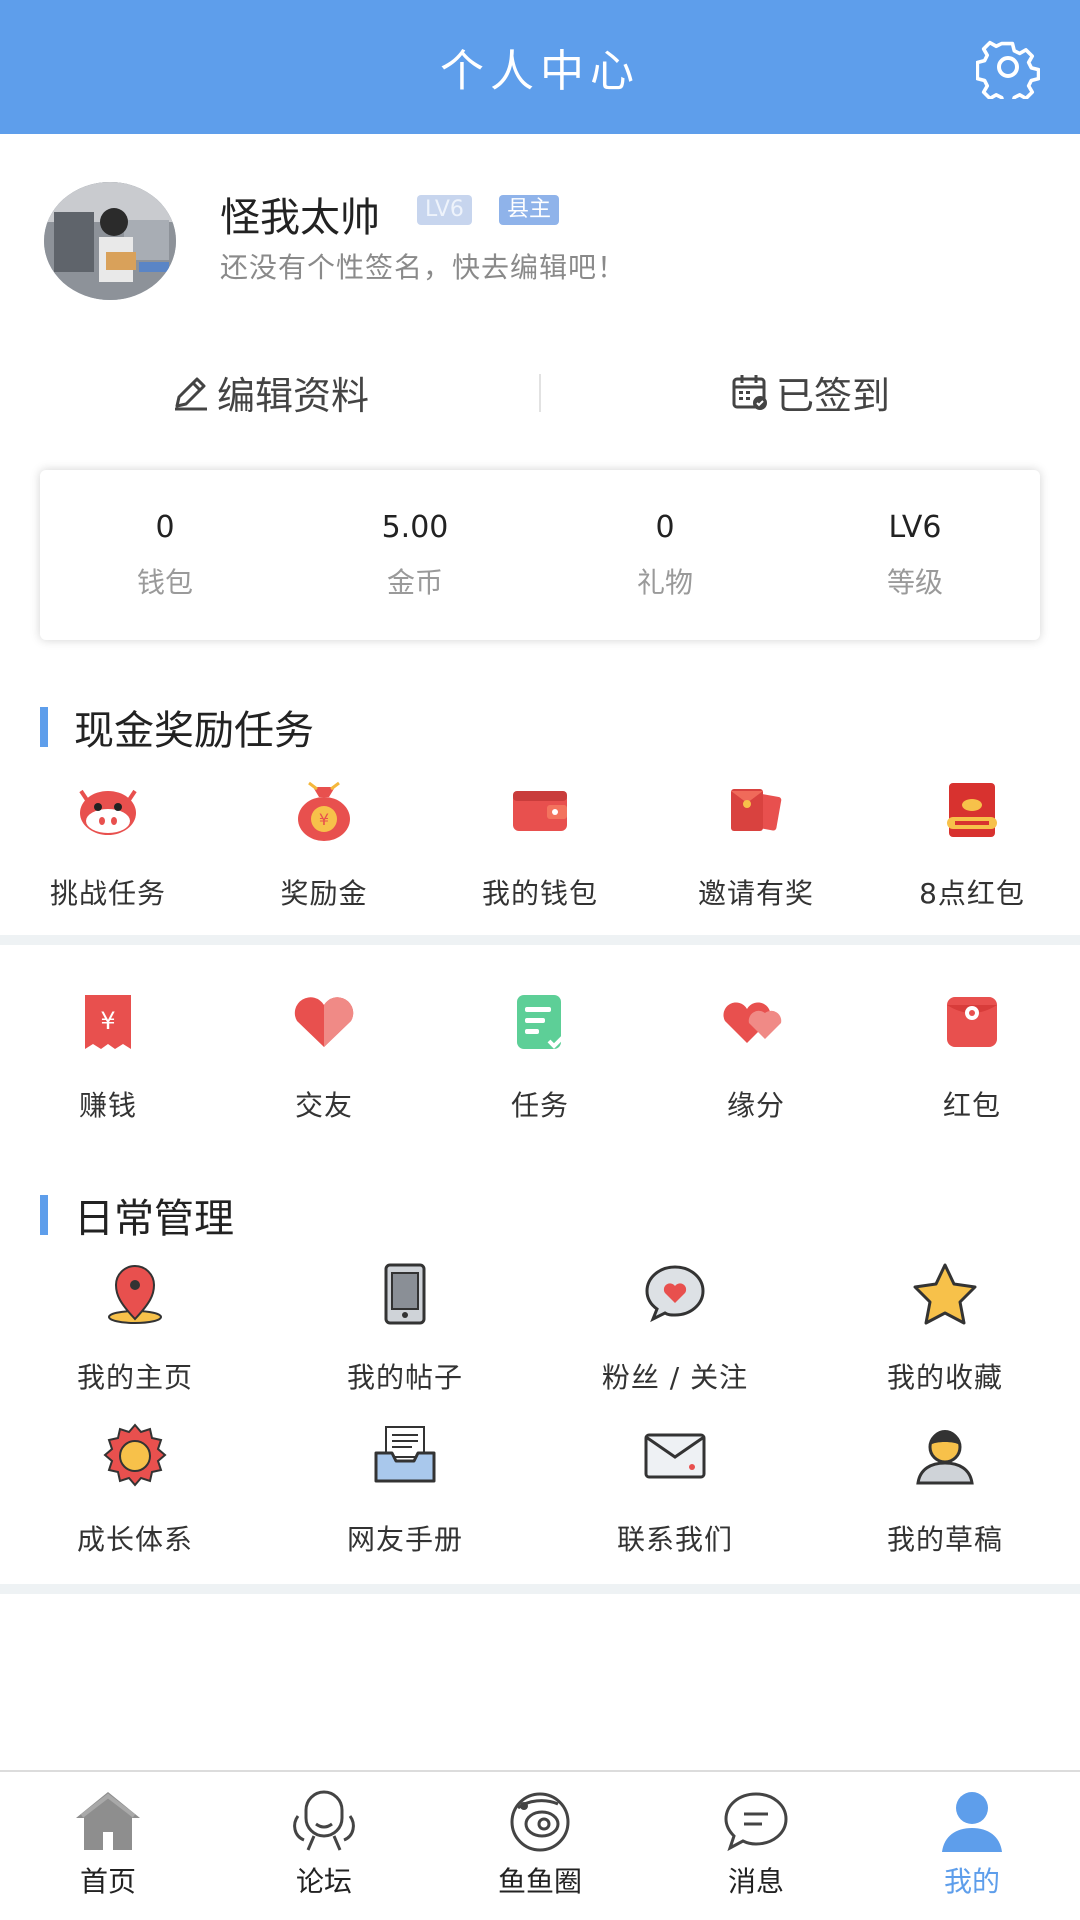 The height and width of the screenshot is (1920, 1080). What do you see at coordinates (914, 582) in the screenshot?
I see `stat-label: 等级` at bounding box center [914, 582].